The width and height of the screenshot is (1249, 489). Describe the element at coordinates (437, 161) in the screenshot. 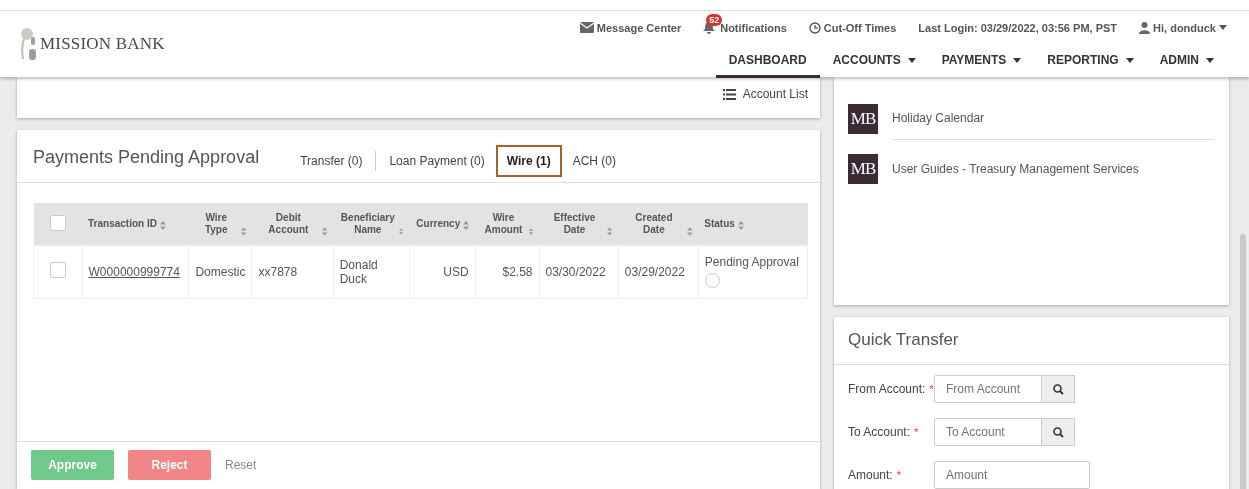

I see `payment-tab: Loan Payment (0)` at that location.